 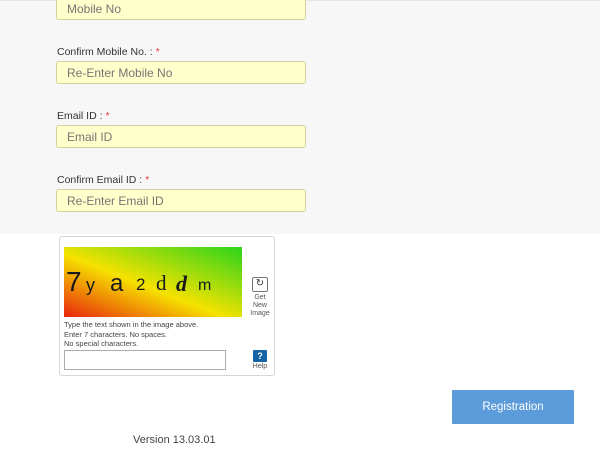 I want to click on refresh-icon: ↻, so click(x=260, y=284).